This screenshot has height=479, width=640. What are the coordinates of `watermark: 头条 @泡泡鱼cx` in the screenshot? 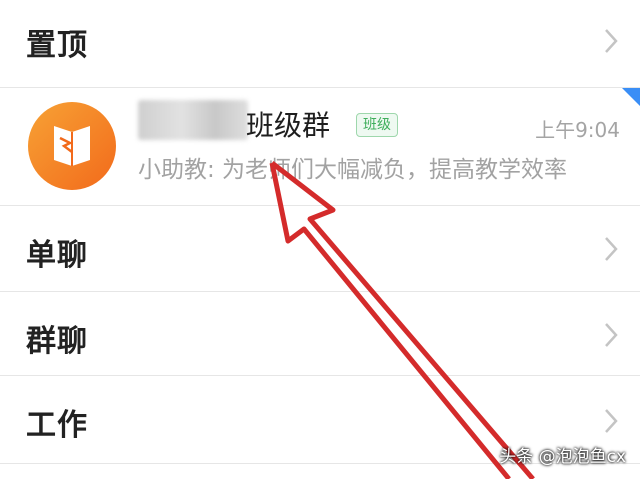 It's located at (562, 457).